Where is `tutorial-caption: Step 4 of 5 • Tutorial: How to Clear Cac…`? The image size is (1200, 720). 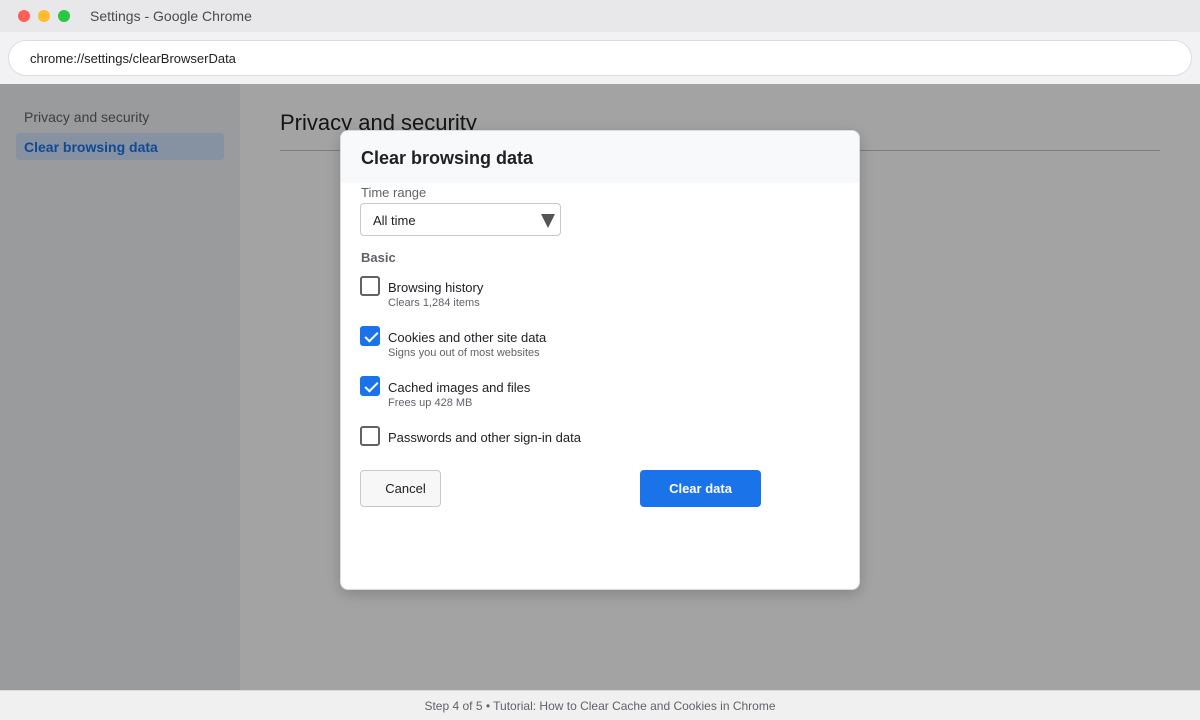 tutorial-caption: Step 4 of 5 • Tutorial: How to Clear Cac… is located at coordinates (600, 705).